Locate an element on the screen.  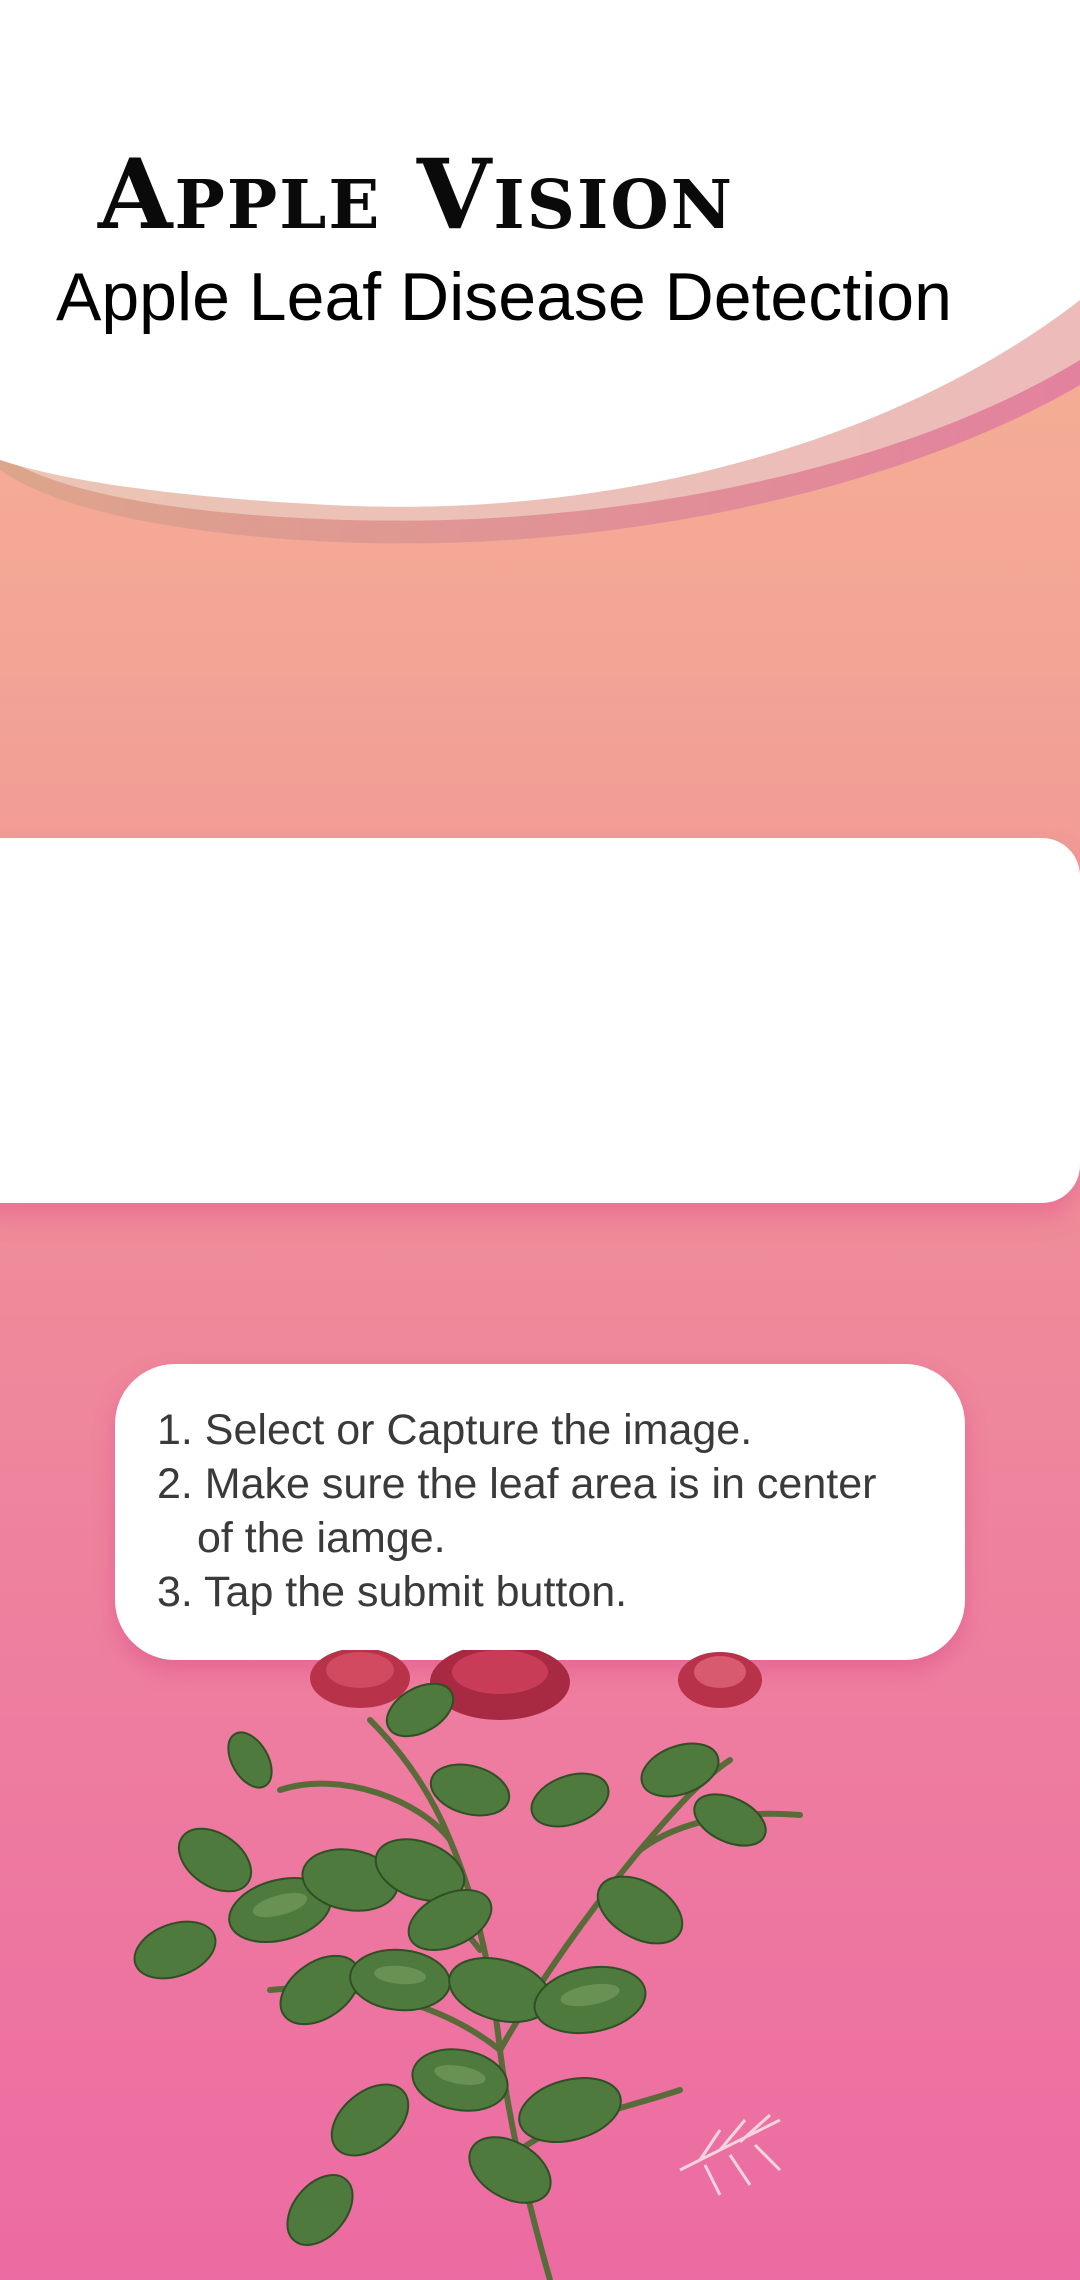
instruction-step-1: 1. Select or Capture the image. is located at coordinates (455, 1430).